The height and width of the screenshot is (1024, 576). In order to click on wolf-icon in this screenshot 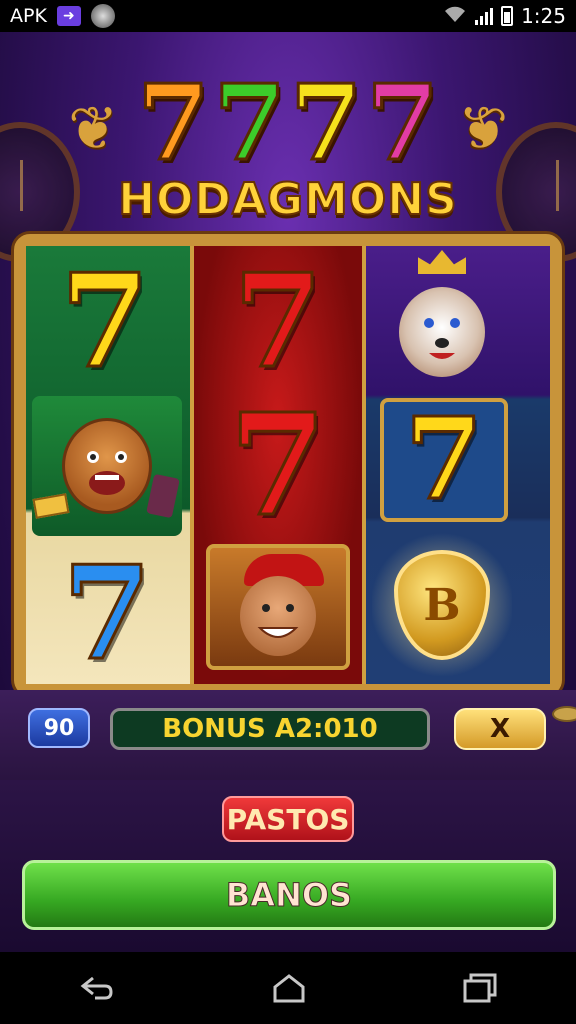, I will do `click(442, 332)`.